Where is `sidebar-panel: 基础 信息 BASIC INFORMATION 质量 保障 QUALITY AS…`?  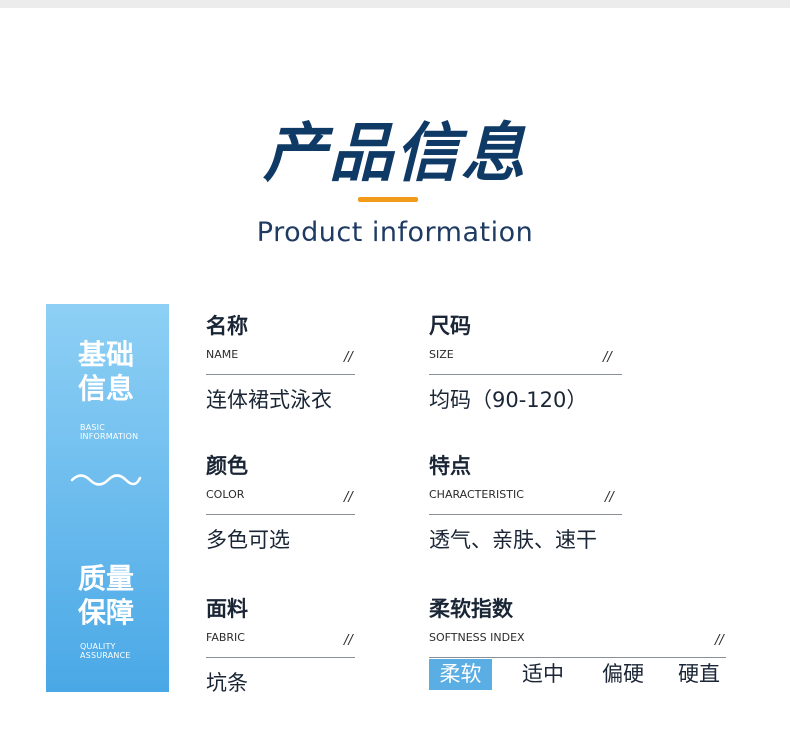 sidebar-panel: 基础 信息 BASIC INFORMATION 质量 保障 QUALITY AS… is located at coordinates (107, 498).